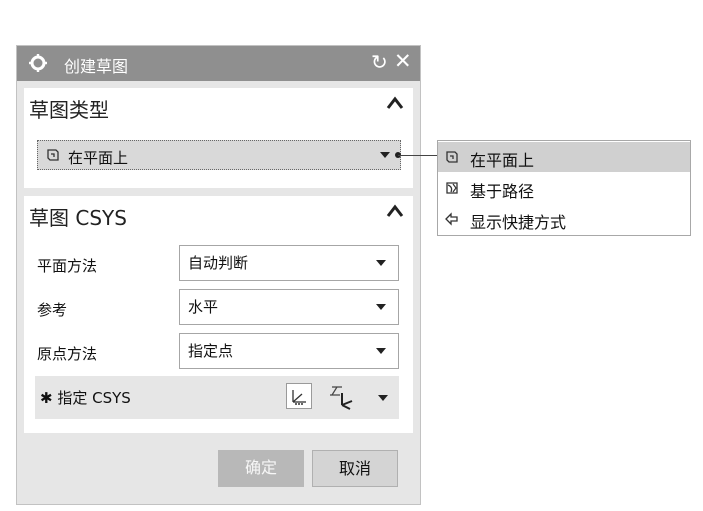 This screenshot has width=703, height=511. I want to click on dropdown-item-on-plane: 在平面上, so click(564, 157).